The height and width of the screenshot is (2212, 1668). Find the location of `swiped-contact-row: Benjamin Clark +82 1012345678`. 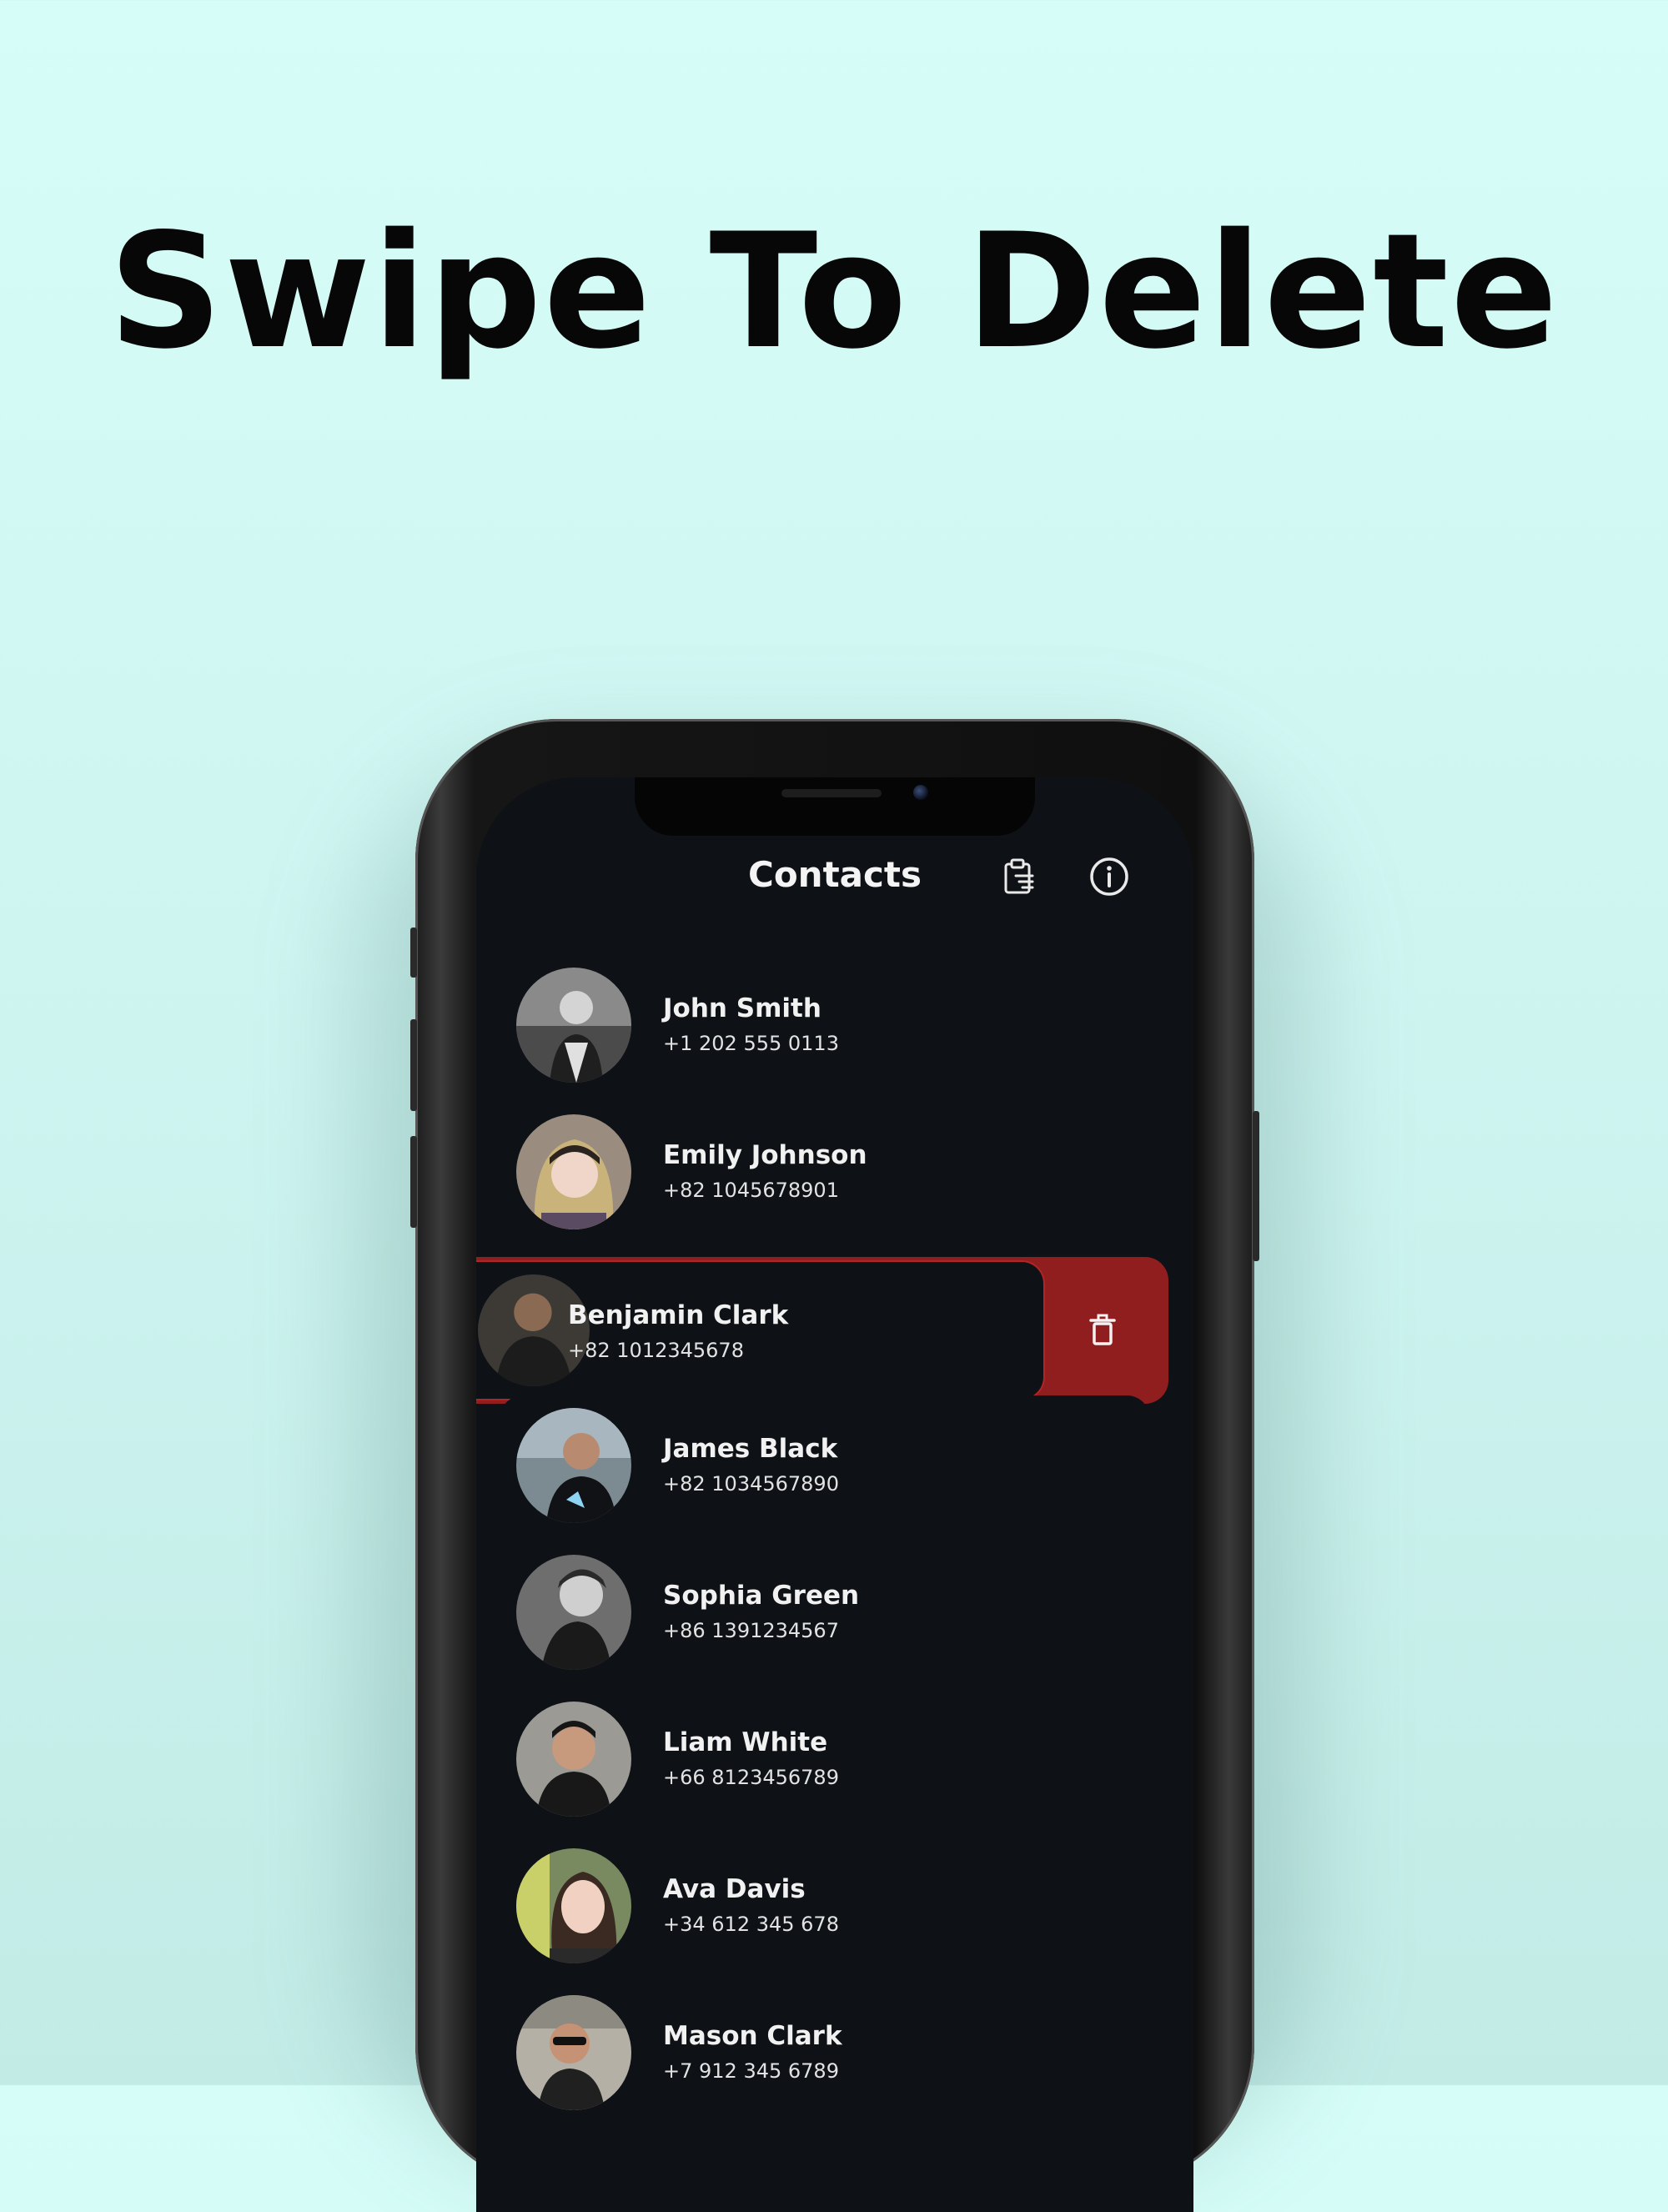

swiped-contact-row: Benjamin Clark +82 1012345678 is located at coordinates (822, 1331).